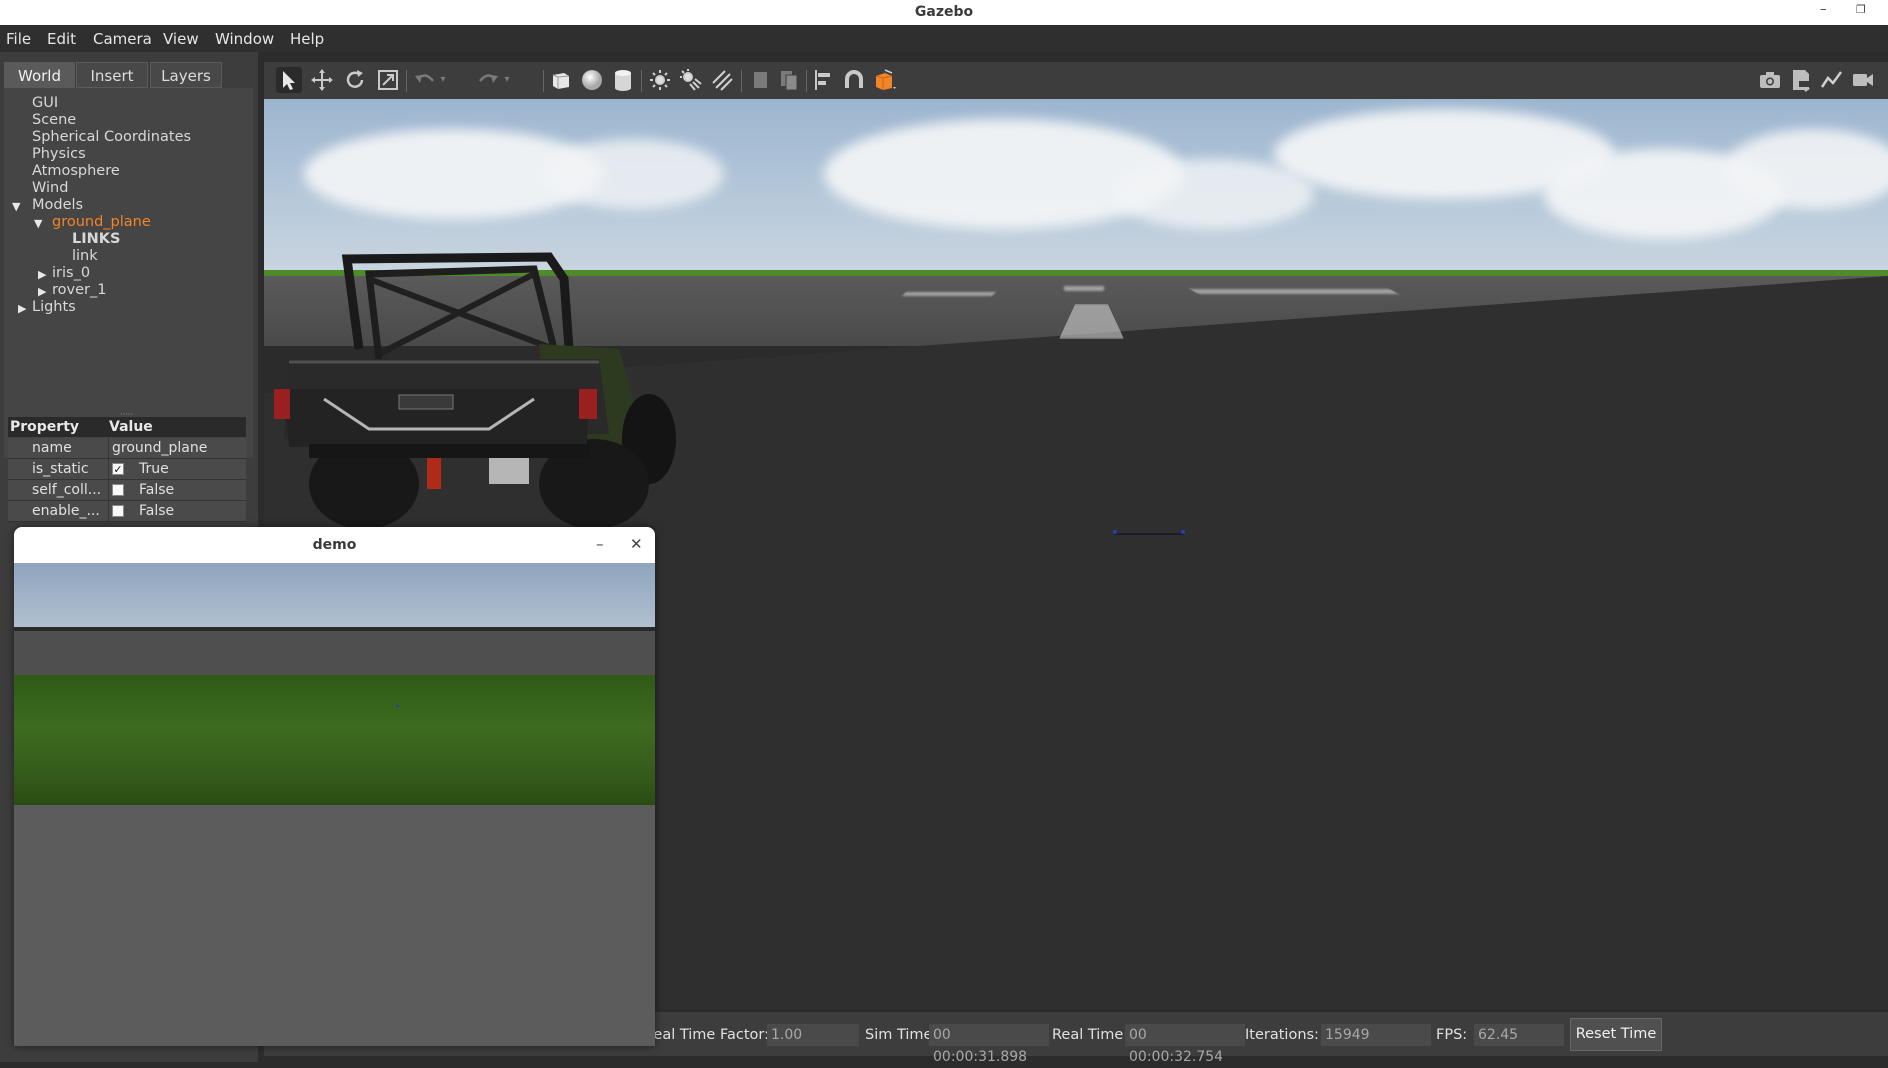 The image size is (1888, 1068). What do you see at coordinates (823, 80) in the screenshot?
I see `align-icon` at bounding box center [823, 80].